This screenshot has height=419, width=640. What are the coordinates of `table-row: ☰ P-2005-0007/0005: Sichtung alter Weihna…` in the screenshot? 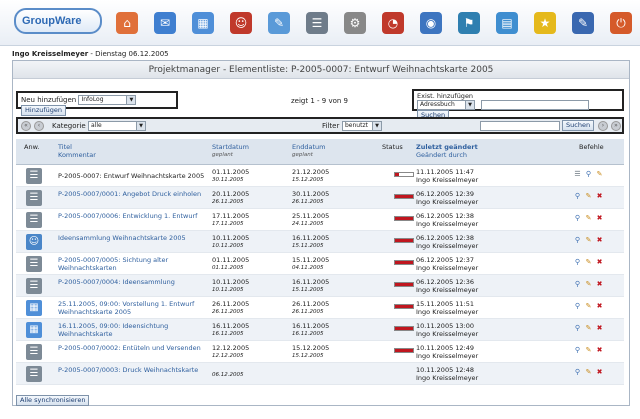 It's located at (320, 264).